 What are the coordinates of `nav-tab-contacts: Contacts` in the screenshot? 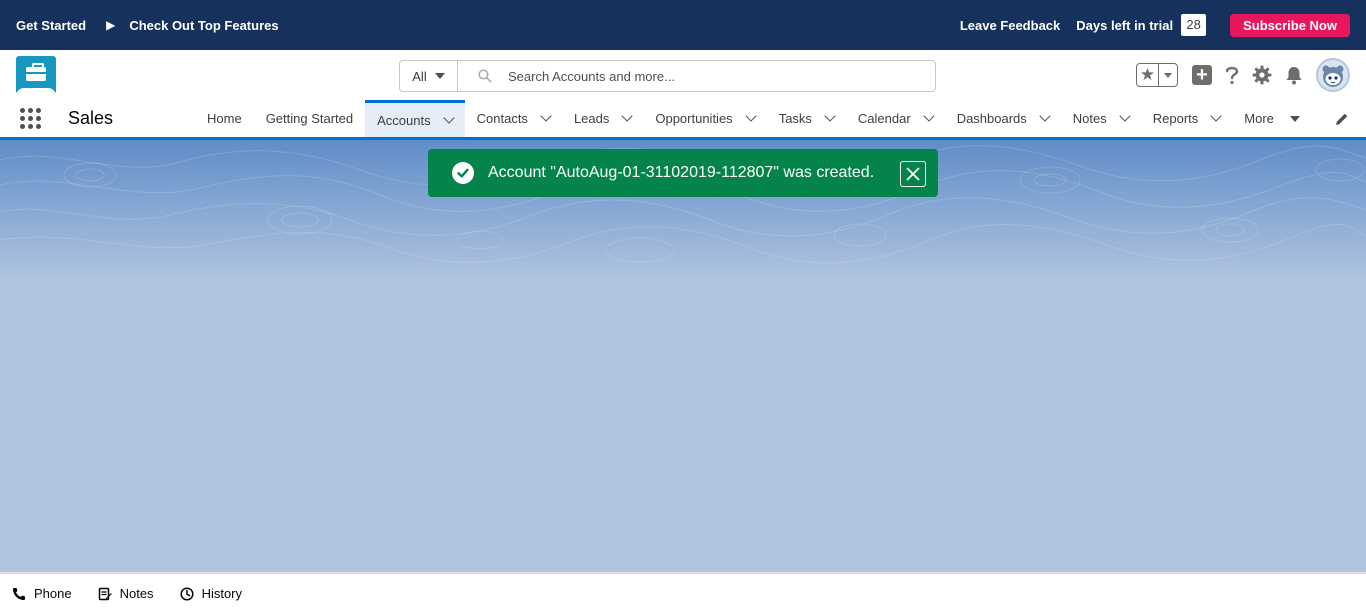 It's located at (513, 118).